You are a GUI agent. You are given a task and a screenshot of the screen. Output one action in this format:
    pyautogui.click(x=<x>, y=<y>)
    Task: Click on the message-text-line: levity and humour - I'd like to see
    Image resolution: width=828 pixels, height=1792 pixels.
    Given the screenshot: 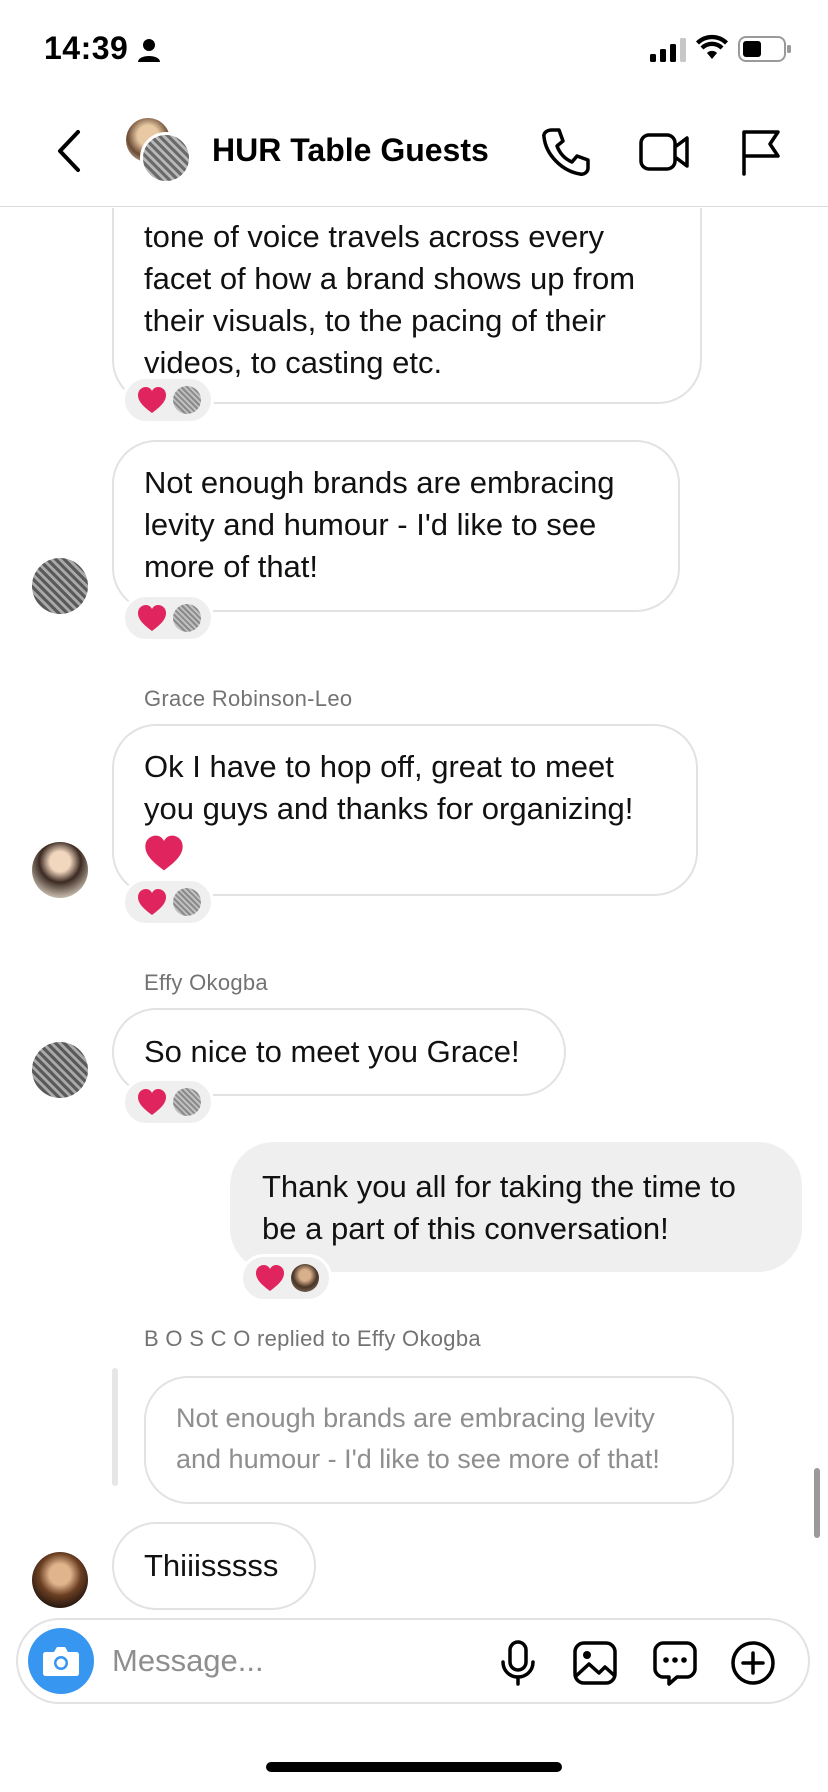 What is the action you would take?
    pyautogui.click(x=370, y=524)
    